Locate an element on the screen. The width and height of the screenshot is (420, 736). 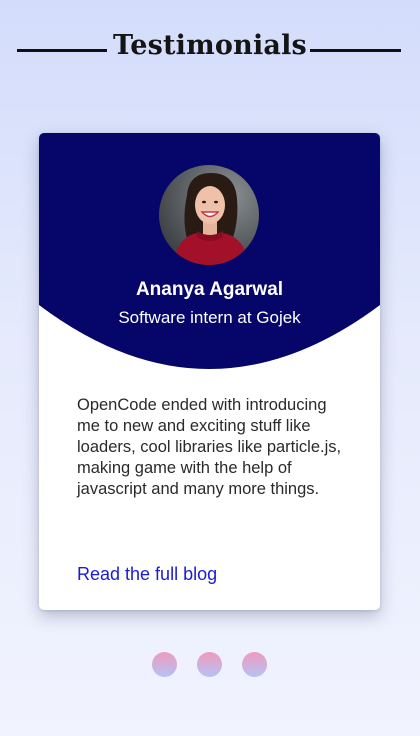
read-blog-link: Read the full blog is located at coordinates (147, 574).